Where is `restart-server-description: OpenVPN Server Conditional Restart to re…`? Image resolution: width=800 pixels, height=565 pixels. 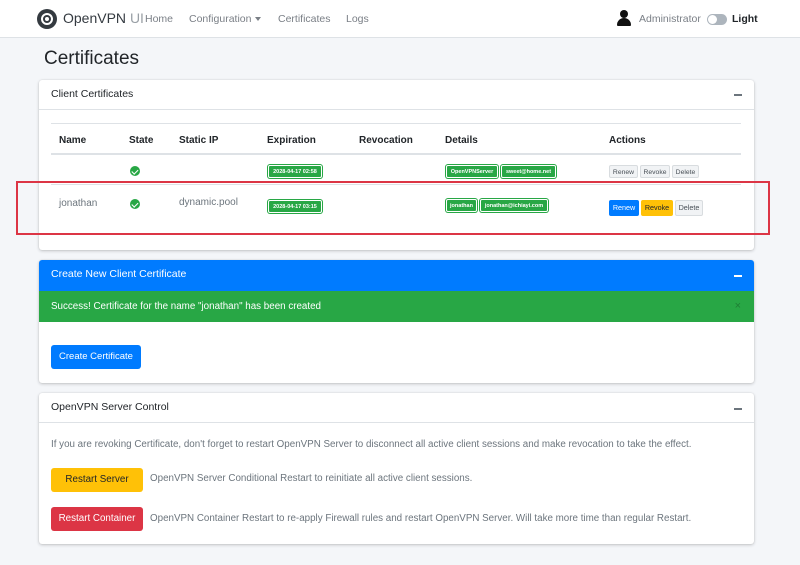 restart-server-description: OpenVPN Server Conditional Restart to re… is located at coordinates (311, 478).